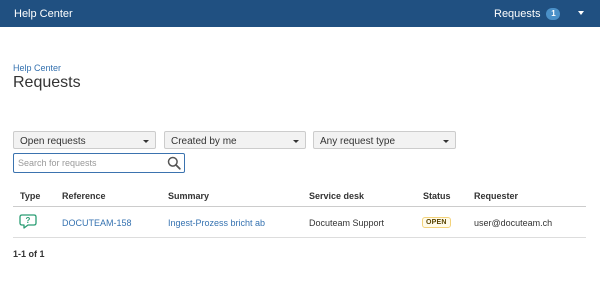 This screenshot has width=600, height=295. I want to click on creator-filter-select: Created by me, so click(235, 140).